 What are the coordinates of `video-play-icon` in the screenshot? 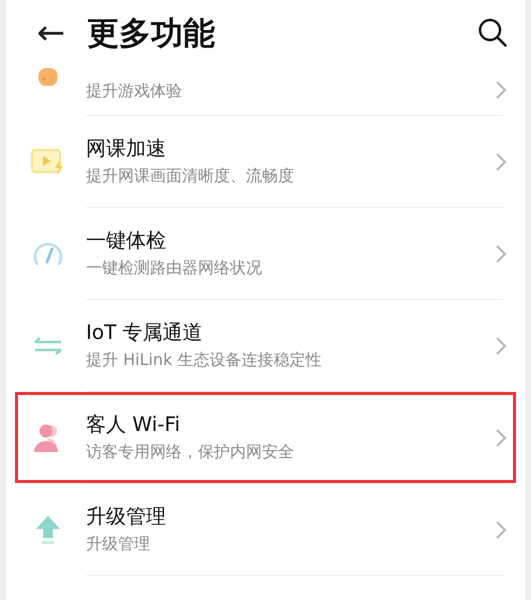 It's located at (48, 162).